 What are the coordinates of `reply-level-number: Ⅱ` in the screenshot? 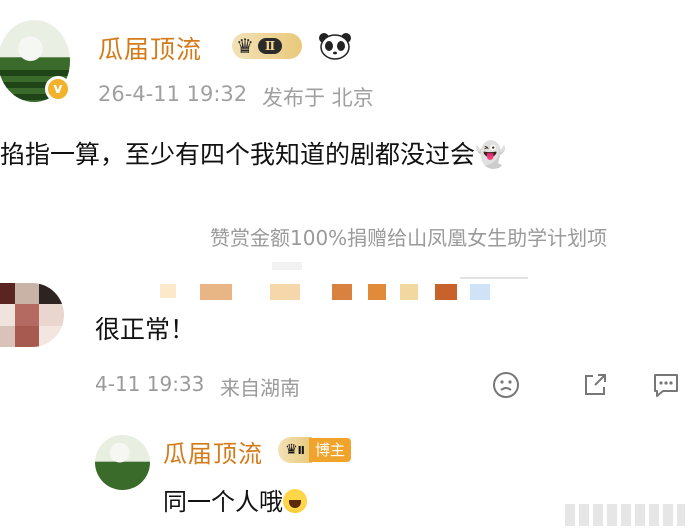 It's located at (301, 450).